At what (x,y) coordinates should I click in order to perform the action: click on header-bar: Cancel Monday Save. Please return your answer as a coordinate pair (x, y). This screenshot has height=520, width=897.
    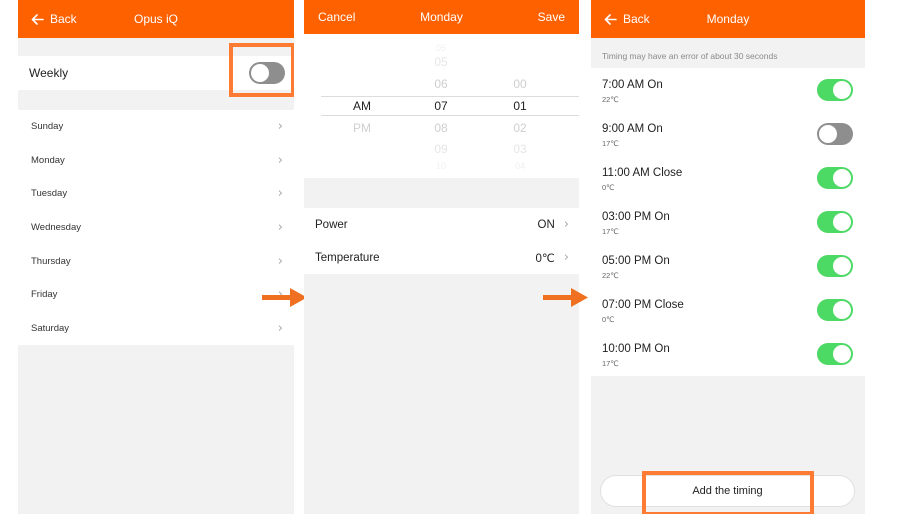
    Looking at the image, I should click on (441, 17).